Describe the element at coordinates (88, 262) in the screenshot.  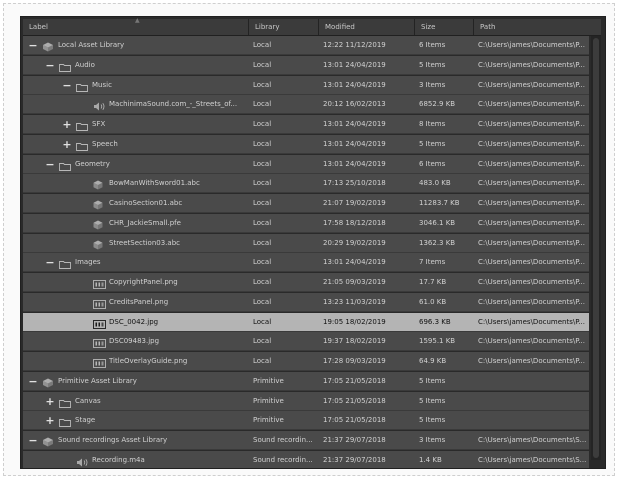
I see `row-label: Images` at that location.